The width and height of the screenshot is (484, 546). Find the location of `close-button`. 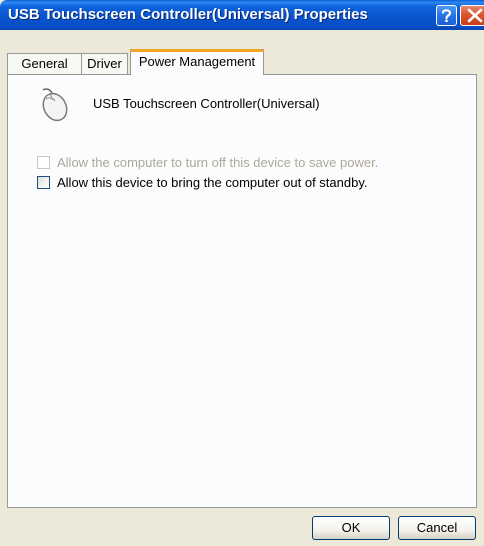

close-button is located at coordinates (472, 15).